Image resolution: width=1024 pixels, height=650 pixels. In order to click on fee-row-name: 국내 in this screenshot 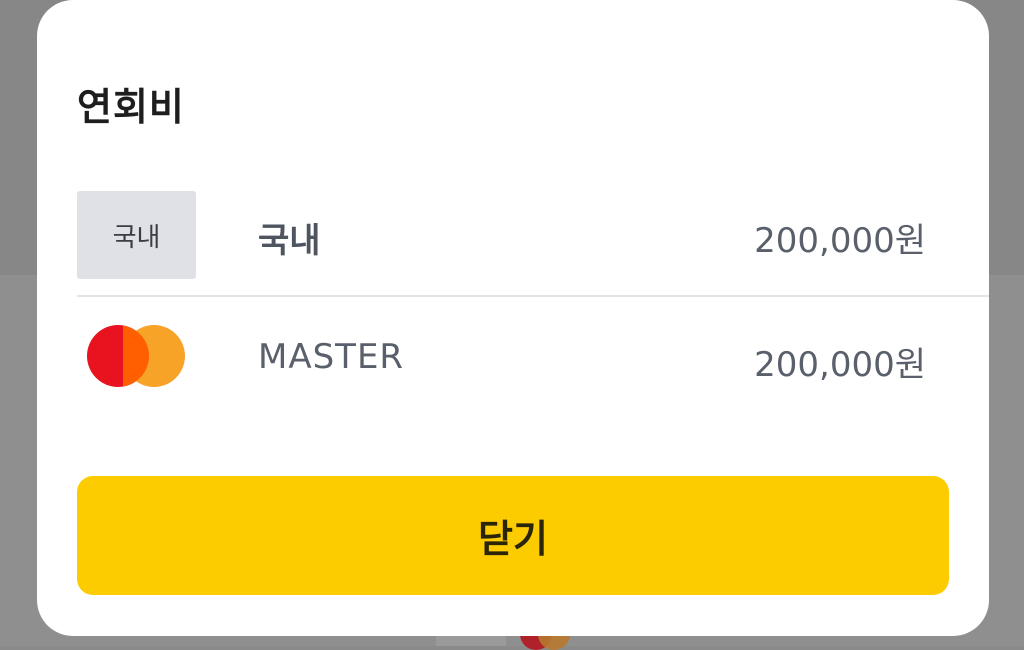, I will do `click(289, 241)`.